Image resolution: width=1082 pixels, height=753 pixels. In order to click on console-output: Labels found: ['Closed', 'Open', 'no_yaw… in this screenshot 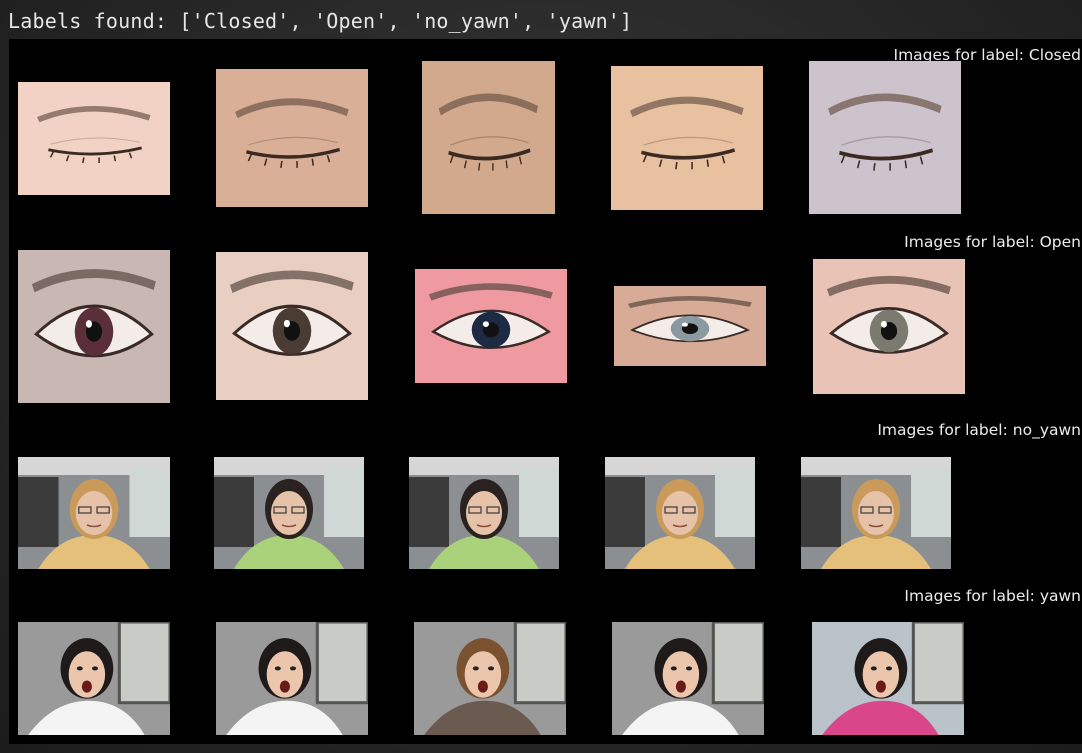, I will do `click(320, 21)`.